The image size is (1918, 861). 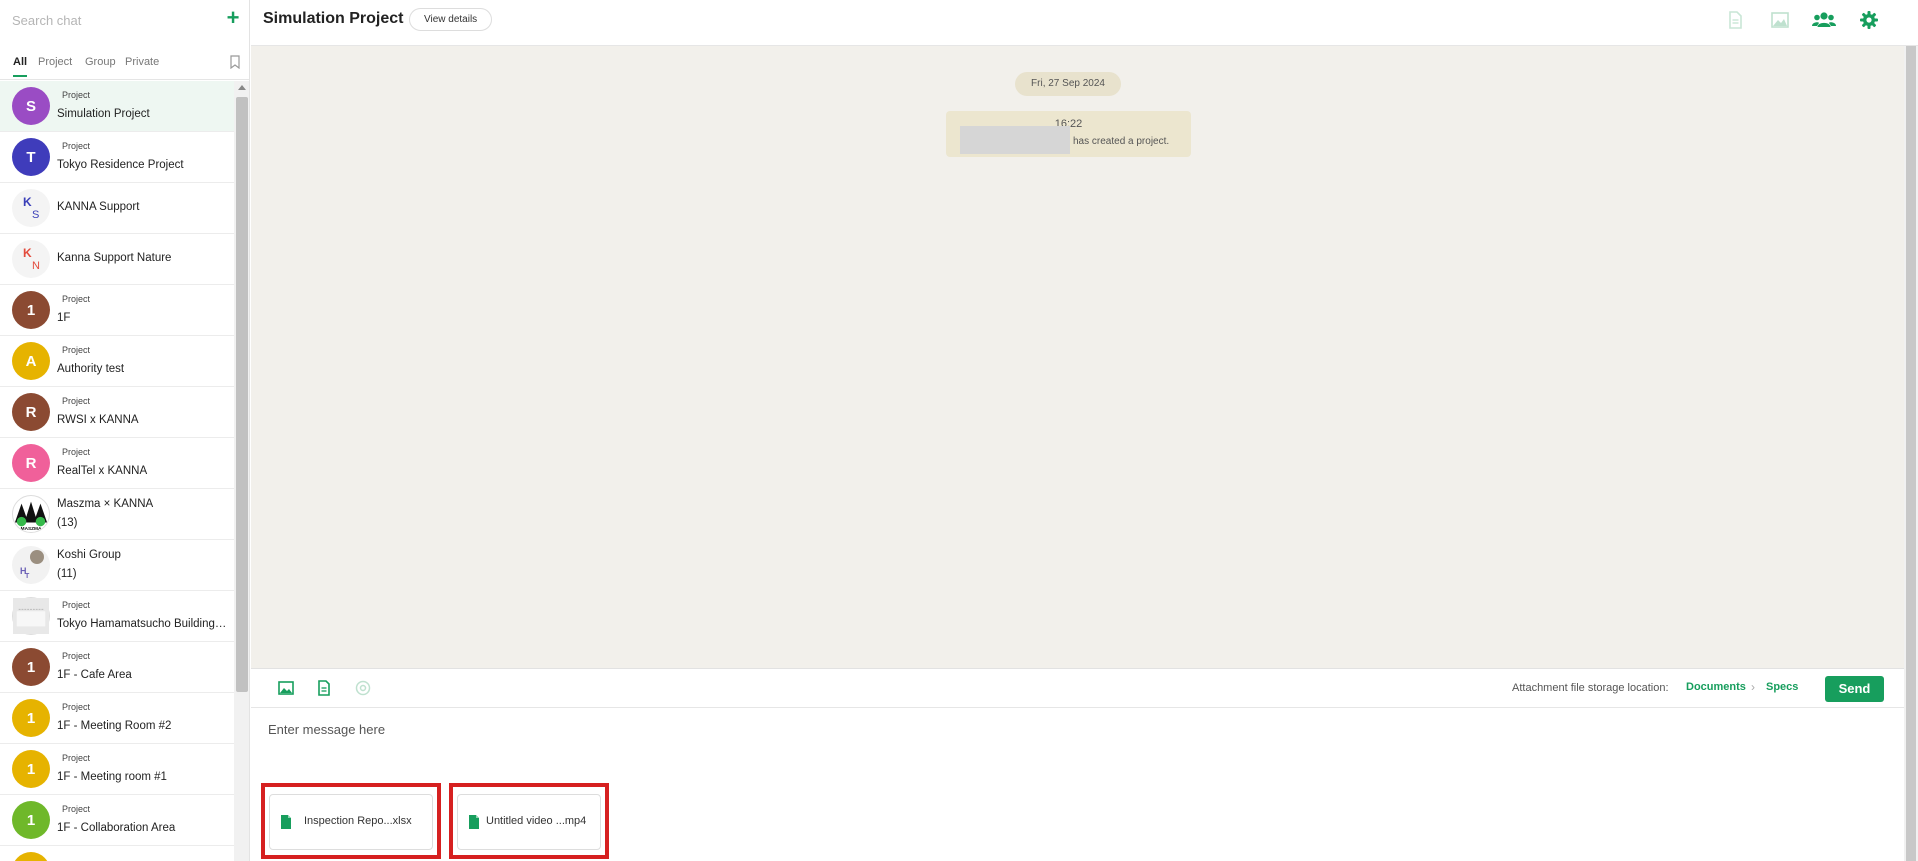 I want to click on avatar, so click(x=31, y=856).